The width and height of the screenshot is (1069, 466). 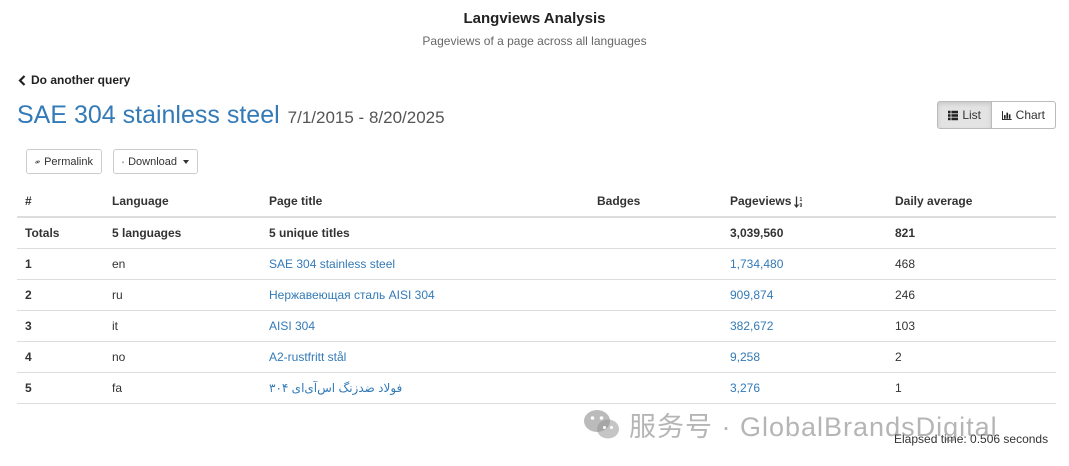 I want to click on list-view-button: List, so click(x=964, y=115).